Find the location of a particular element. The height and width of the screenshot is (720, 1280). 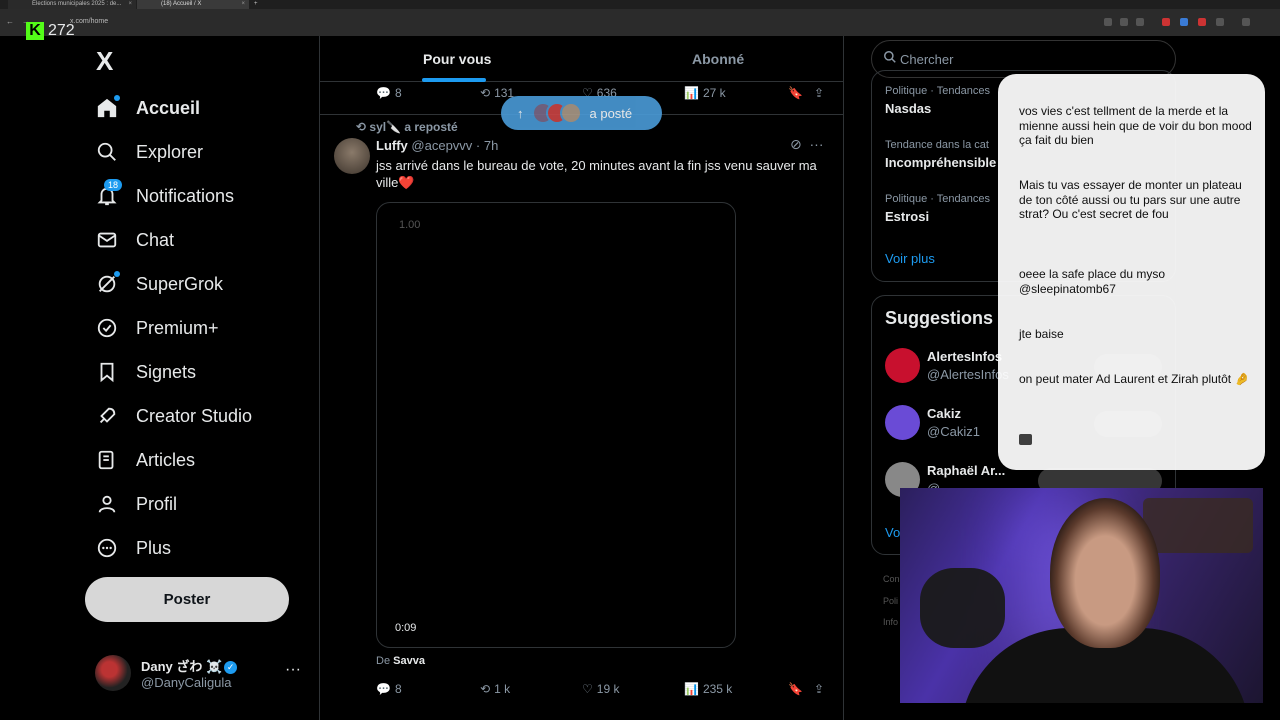

video-source: De Savva is located at coordinates (400, 661).